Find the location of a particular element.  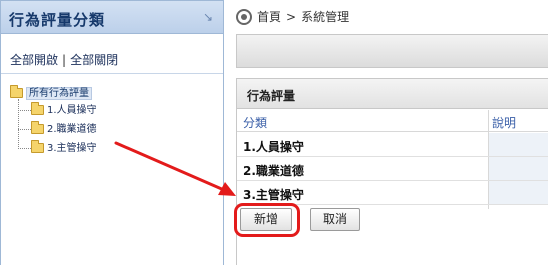

form-title: 行為評量 is located at coordinates (271, 96).